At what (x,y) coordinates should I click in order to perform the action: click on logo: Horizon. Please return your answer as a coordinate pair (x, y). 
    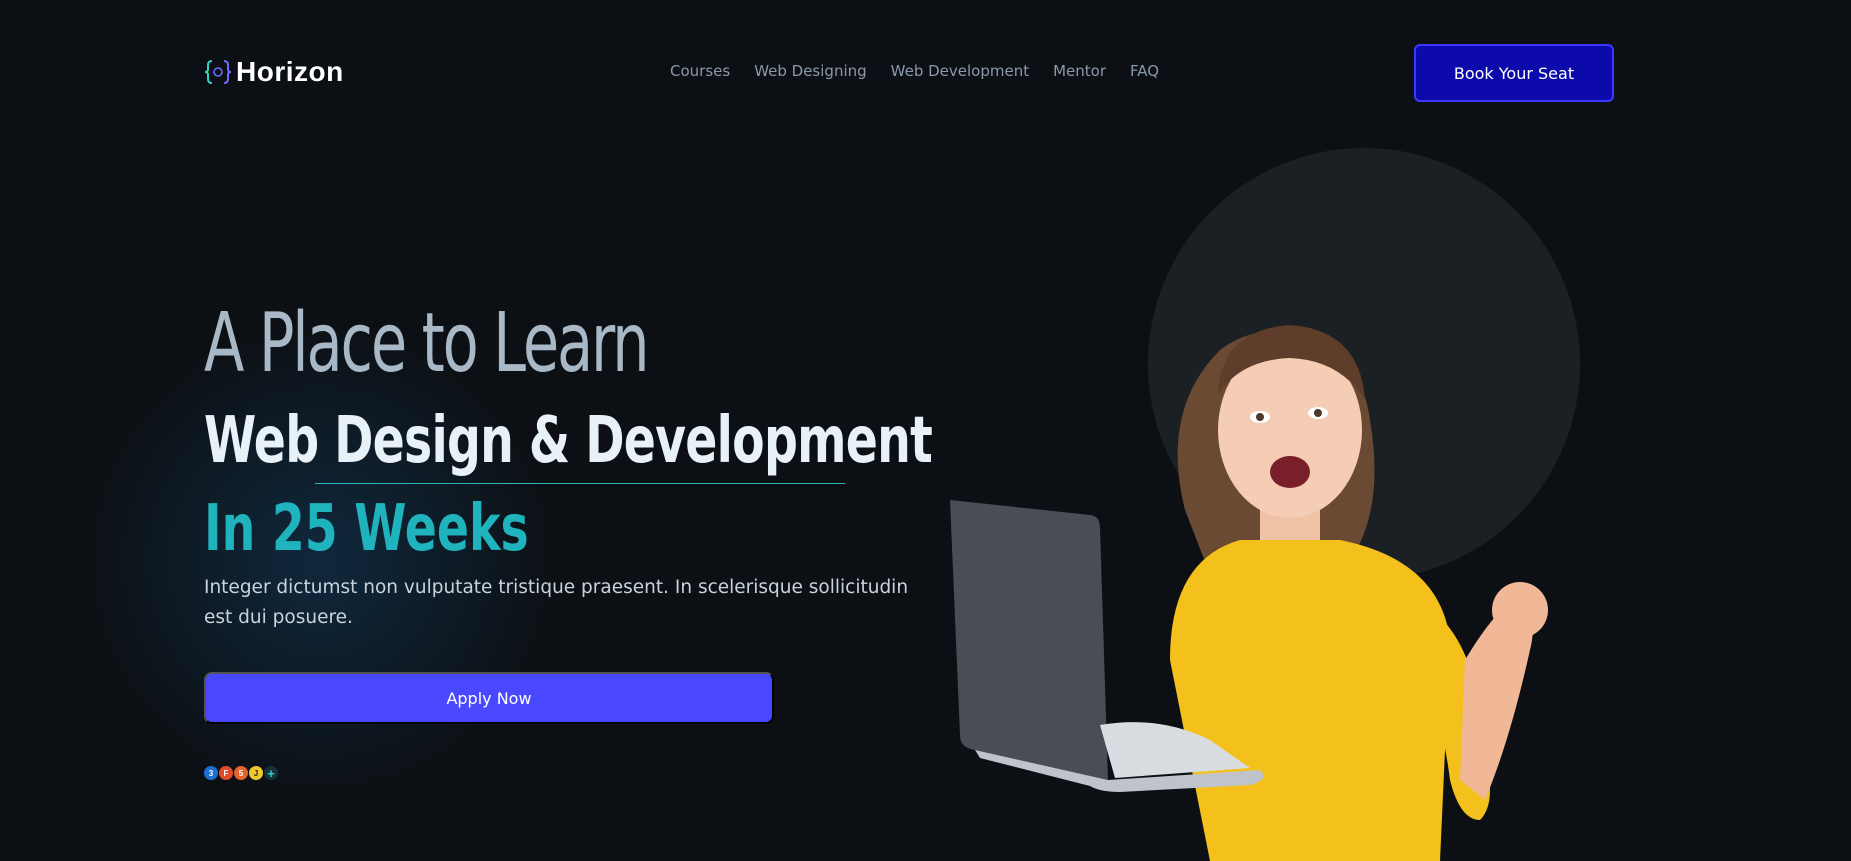
    Looking at the image, I should click on (274, 72).